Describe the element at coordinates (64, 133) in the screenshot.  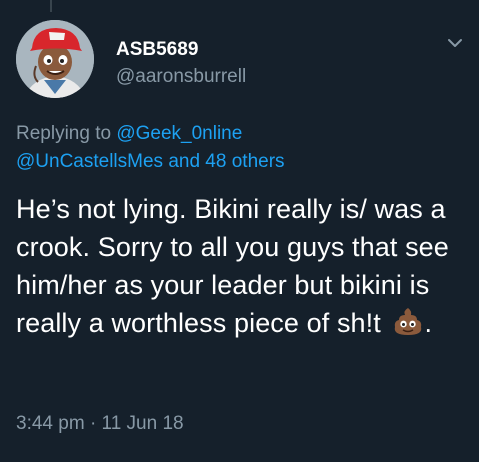
I see `replying-to-label: Replying to` at that location.